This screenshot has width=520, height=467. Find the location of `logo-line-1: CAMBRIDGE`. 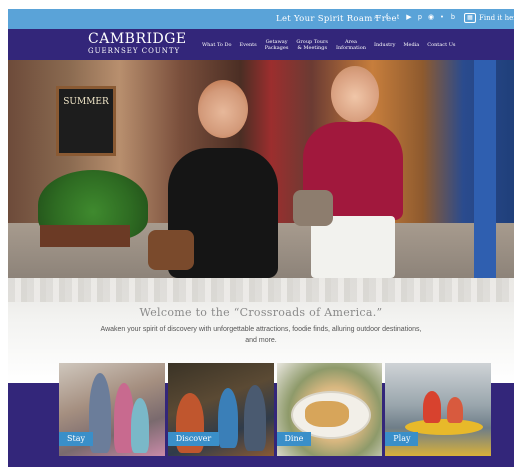

logo-line-1: CAMBRIDGE is located at coordinates (137, 39).